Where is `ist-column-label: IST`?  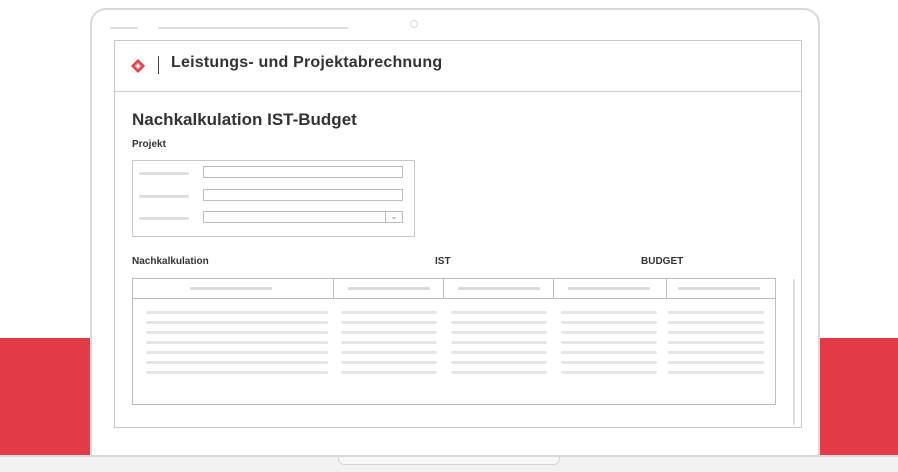 ist-column-label: IST is located at coordinates (443, 261).